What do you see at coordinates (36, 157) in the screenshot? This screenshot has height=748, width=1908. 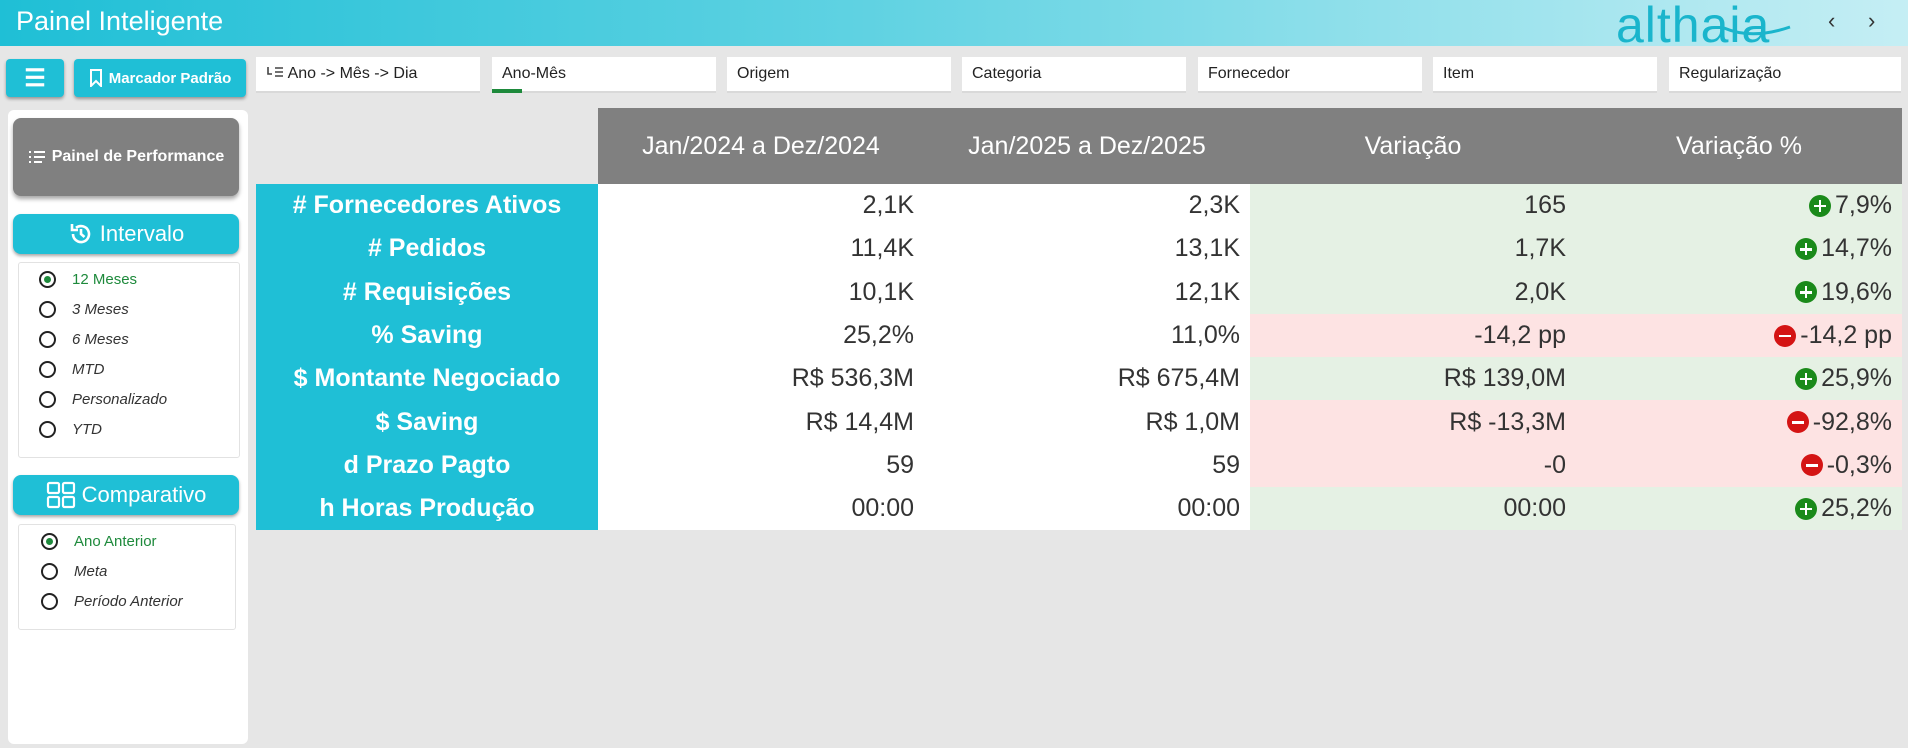 I see `list-icon` at bounding box center [36, 157].